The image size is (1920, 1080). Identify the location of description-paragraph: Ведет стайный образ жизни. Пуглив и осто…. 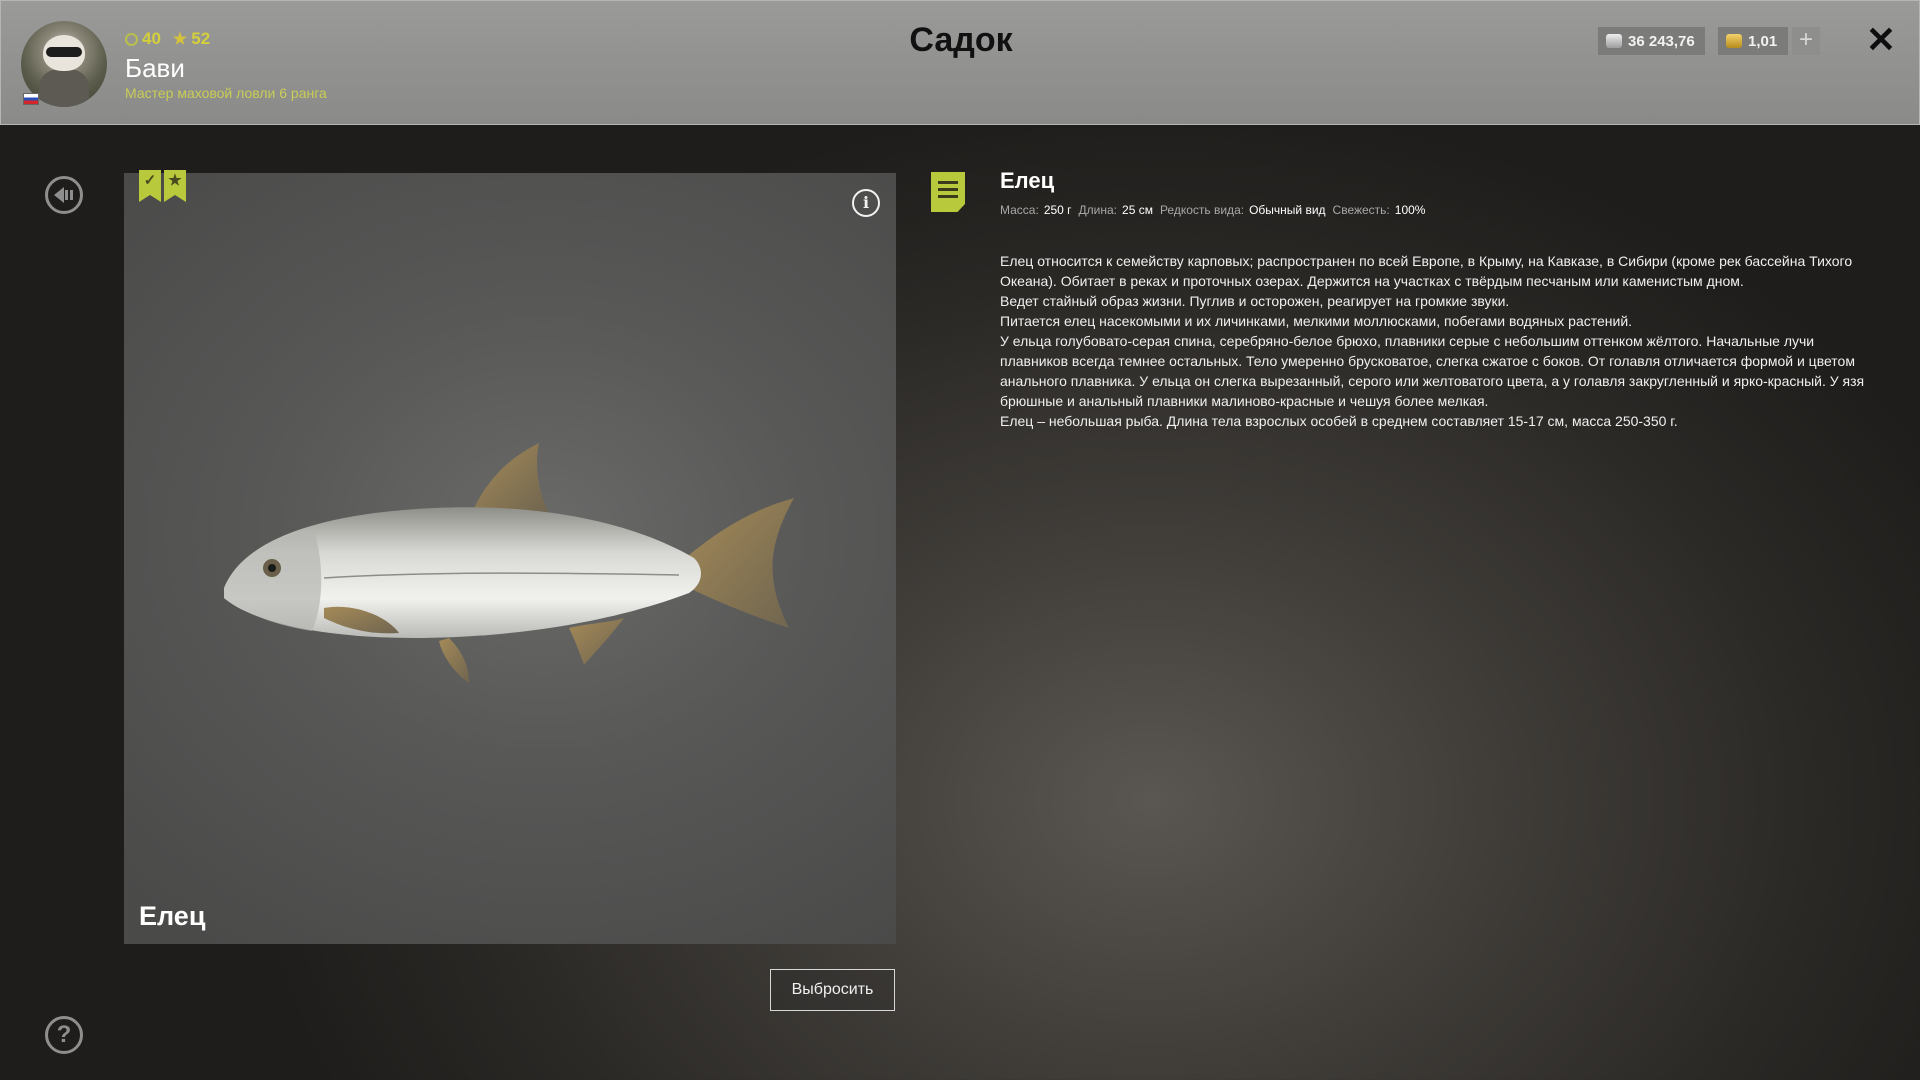
(1255, 301).